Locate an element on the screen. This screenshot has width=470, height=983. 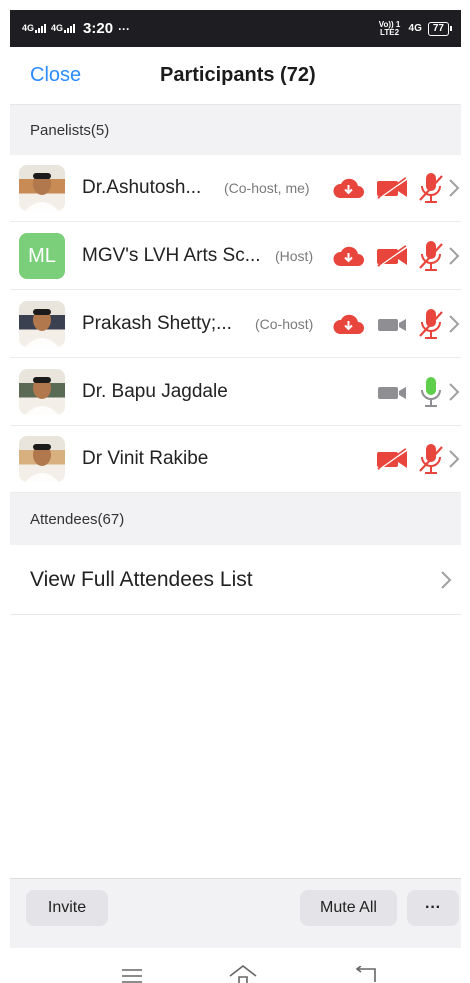
avatar: ML is located at coordinates (42, 256).